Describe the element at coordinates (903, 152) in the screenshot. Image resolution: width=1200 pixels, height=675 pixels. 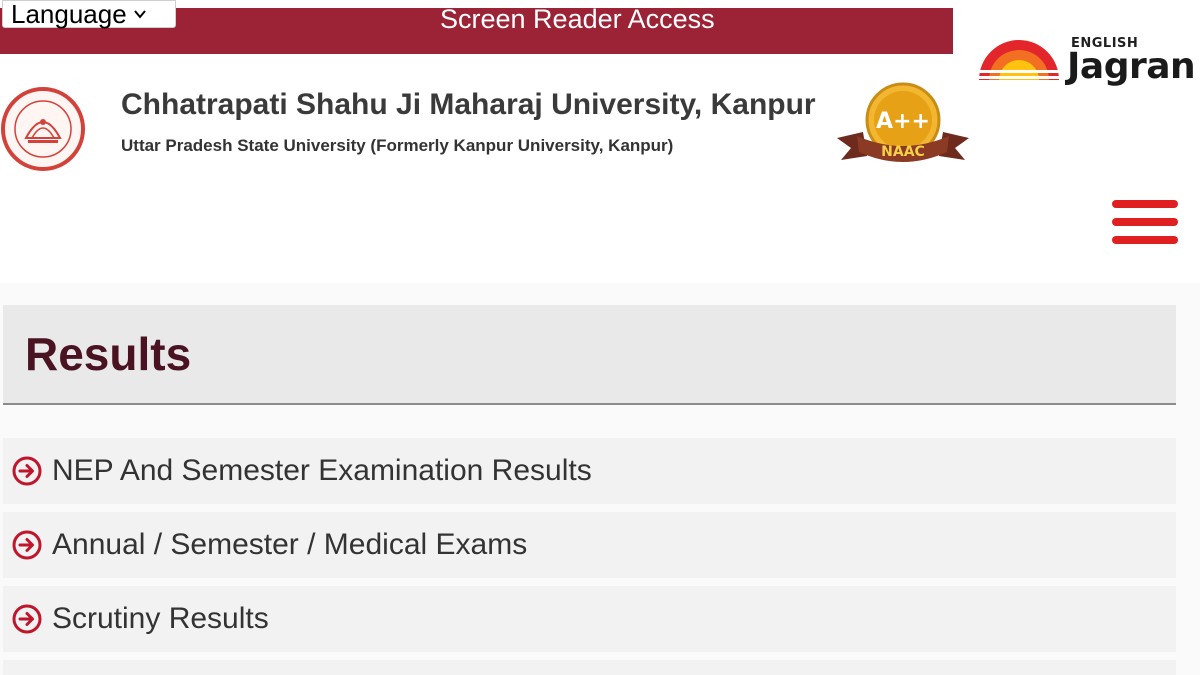
I see `naac-label-text: NAAC` at that location.